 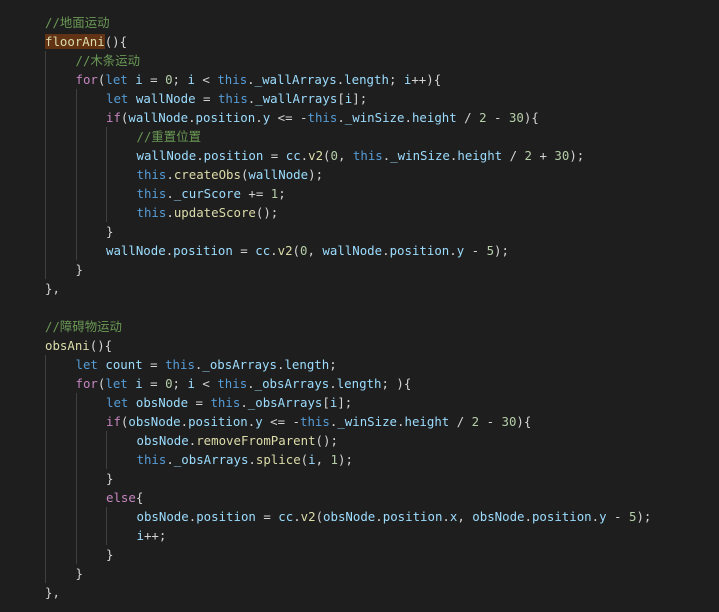 What do you see at coordinates (528, 155) in the screenshot?
I see `number-literal-token: 2` at bounding box center [528, 155].